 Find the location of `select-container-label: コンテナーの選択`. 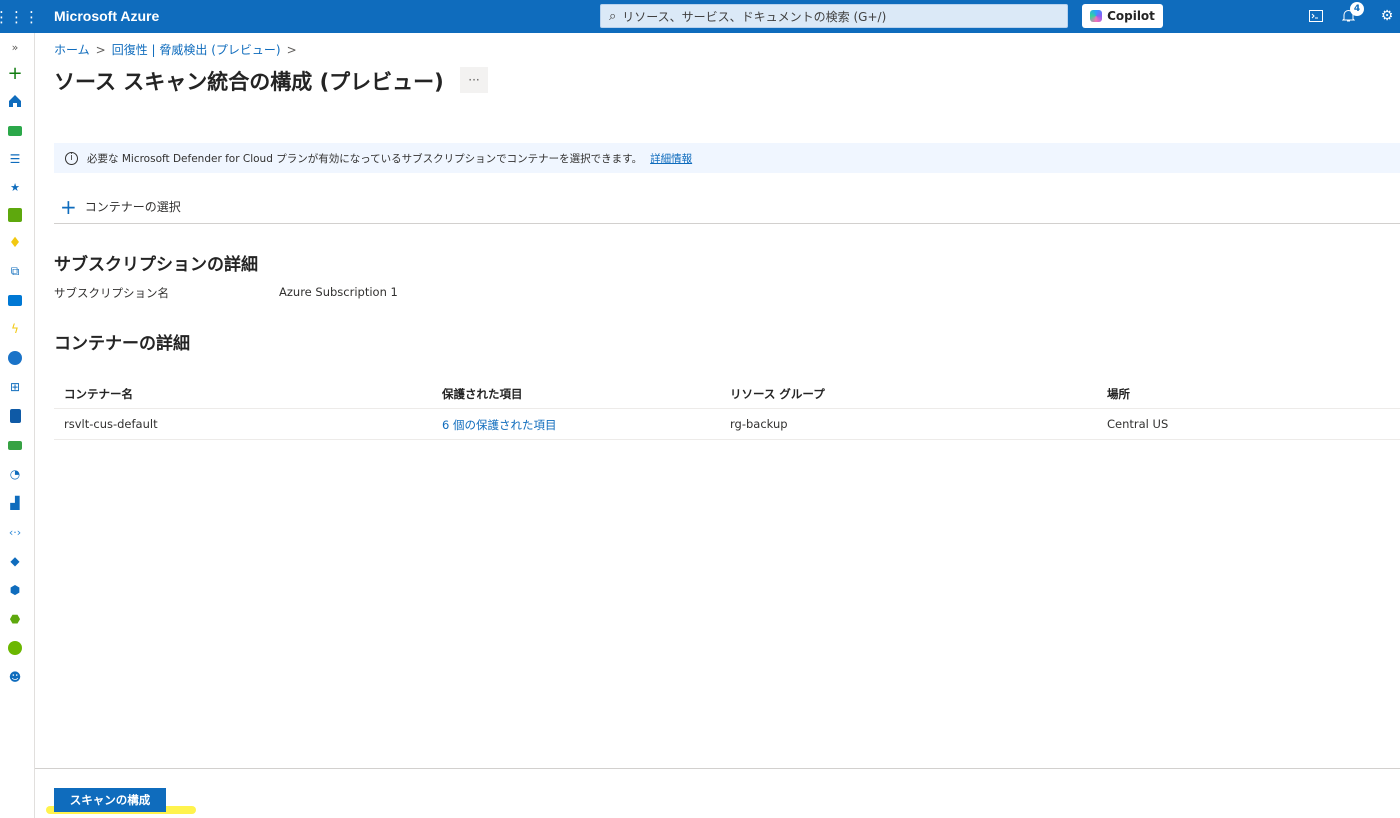

select-container-label: コンテナーの選択 is located at coordinates (132, 207).